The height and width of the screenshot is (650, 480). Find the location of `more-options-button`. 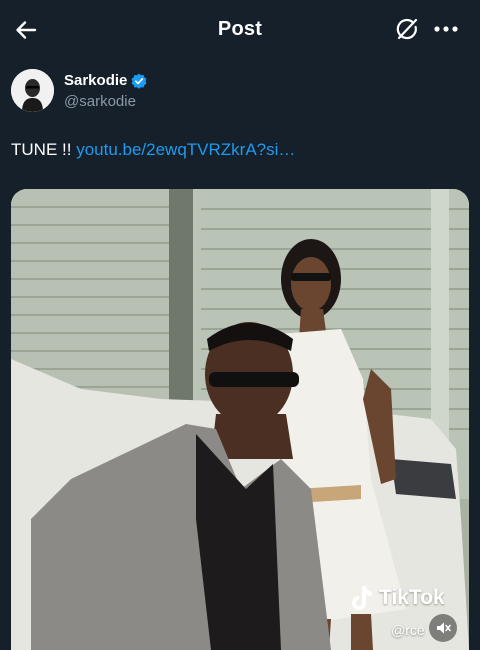

more-options-button is located at coordinates (446, 29).